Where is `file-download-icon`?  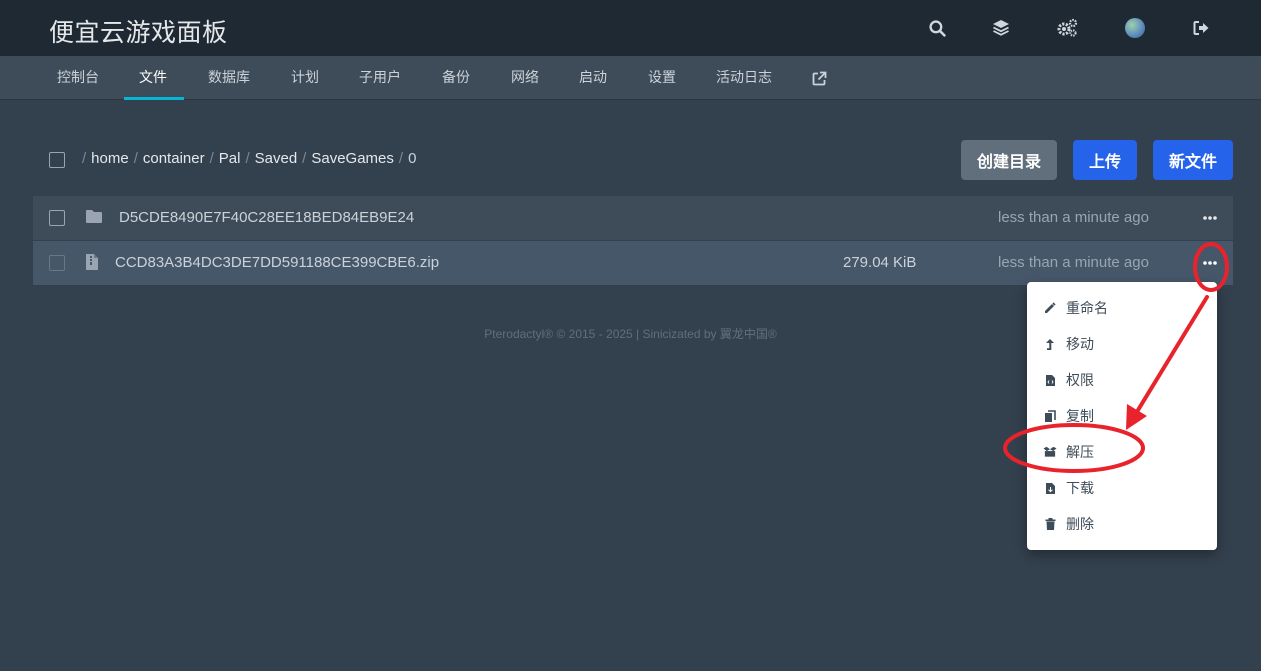
file-download-icon is located at coordinates (1050, 488).